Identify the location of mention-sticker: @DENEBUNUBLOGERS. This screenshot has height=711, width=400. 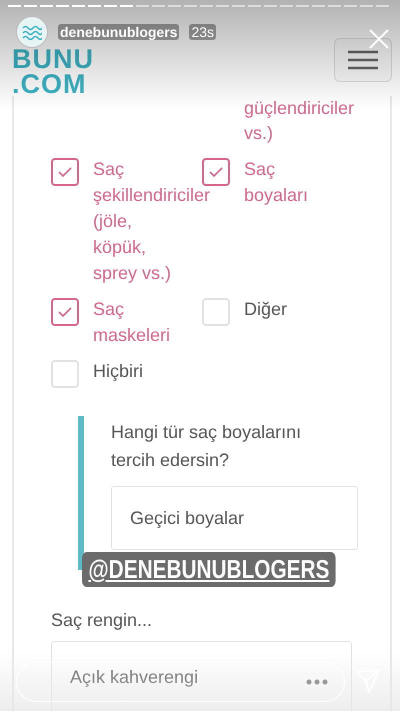
(209, 569).